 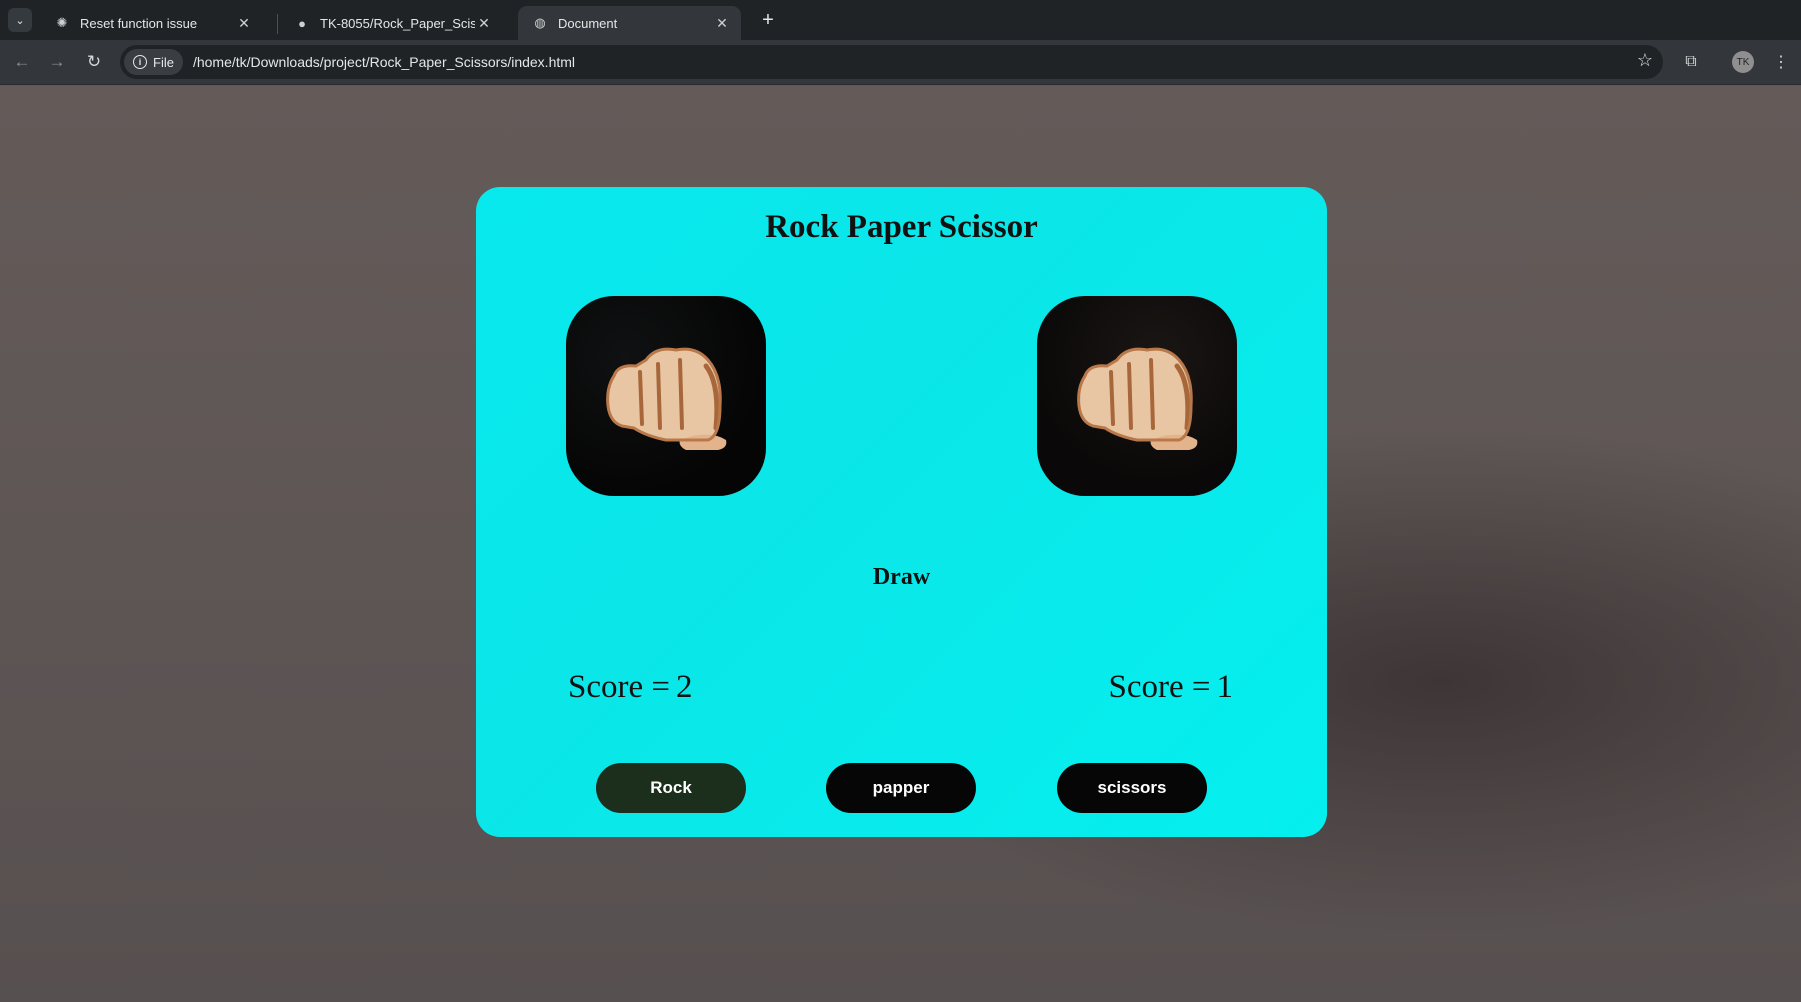 What do you see at coordinates (139, 23) in the screenshot?
I see `tab-title: Reset function issue` at bounding box center [139, 23].